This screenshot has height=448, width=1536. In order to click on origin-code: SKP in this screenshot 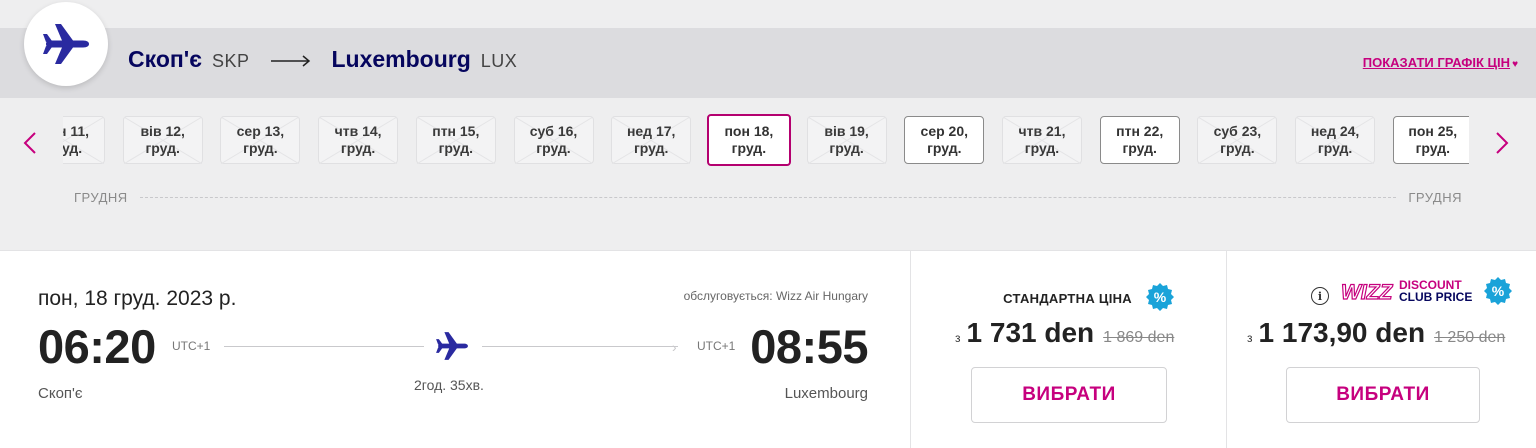, I will do `click(230, 61)`.